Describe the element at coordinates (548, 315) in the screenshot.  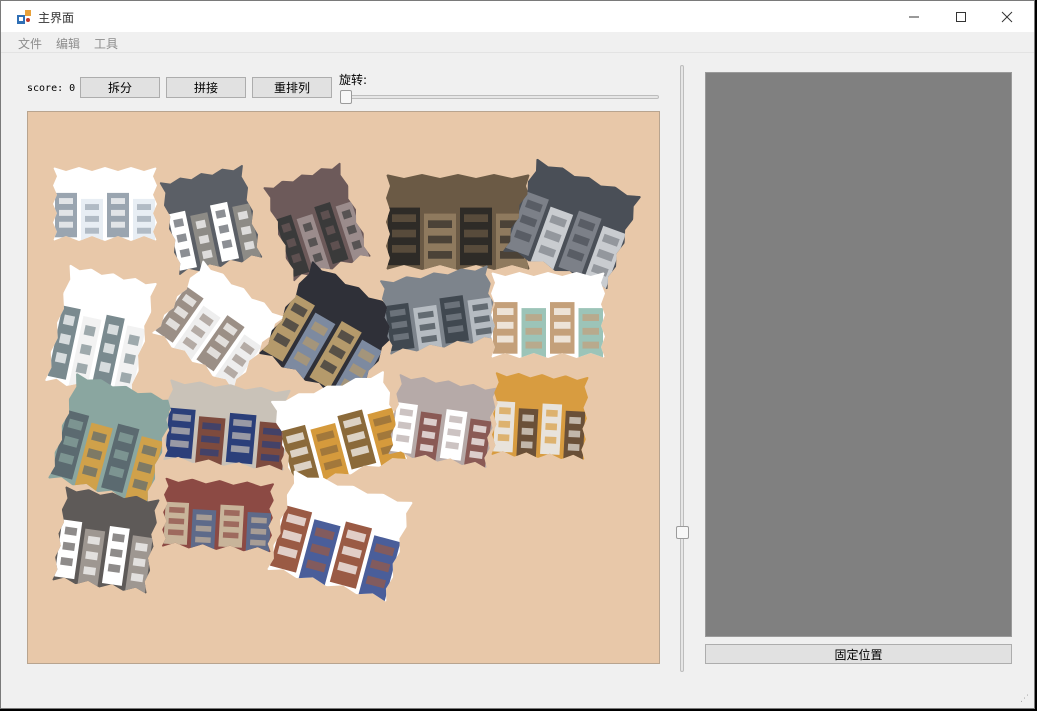
I see `piece-facade-green` at that location.